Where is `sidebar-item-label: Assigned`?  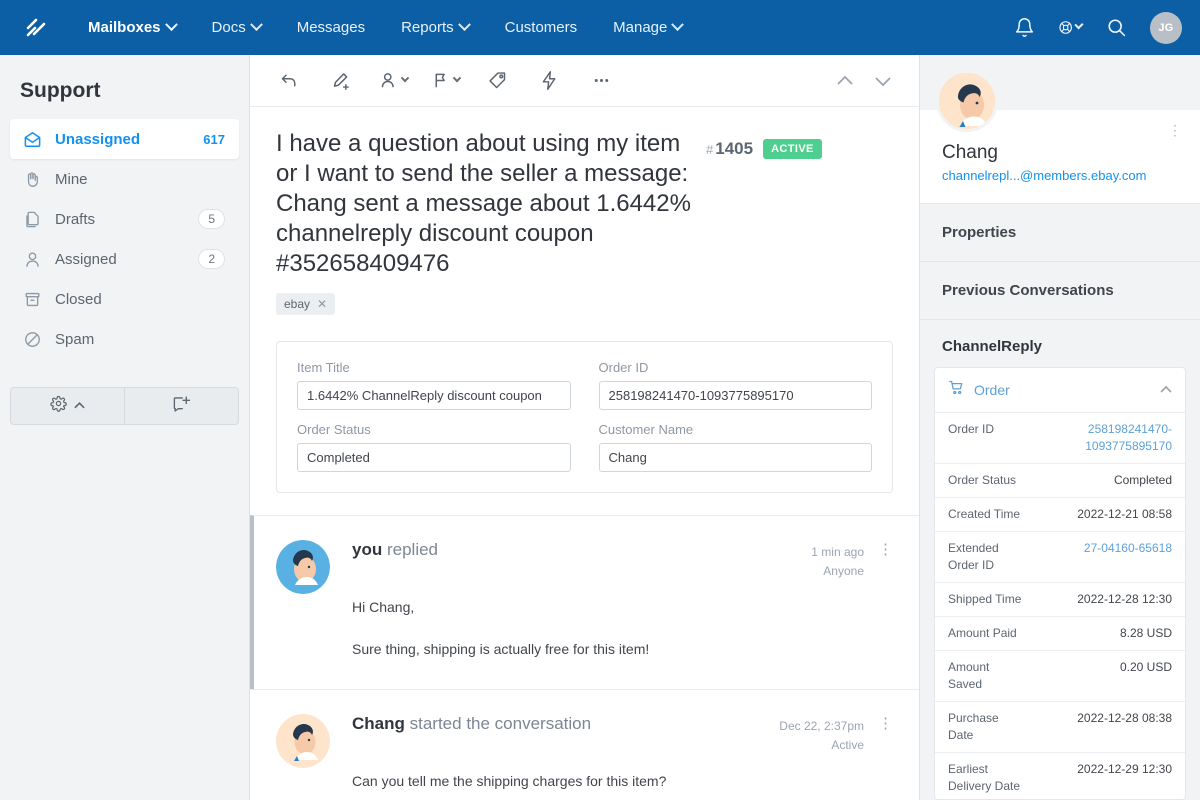
sidebar-item-label: Assigned is located at coordinates (86, 259).